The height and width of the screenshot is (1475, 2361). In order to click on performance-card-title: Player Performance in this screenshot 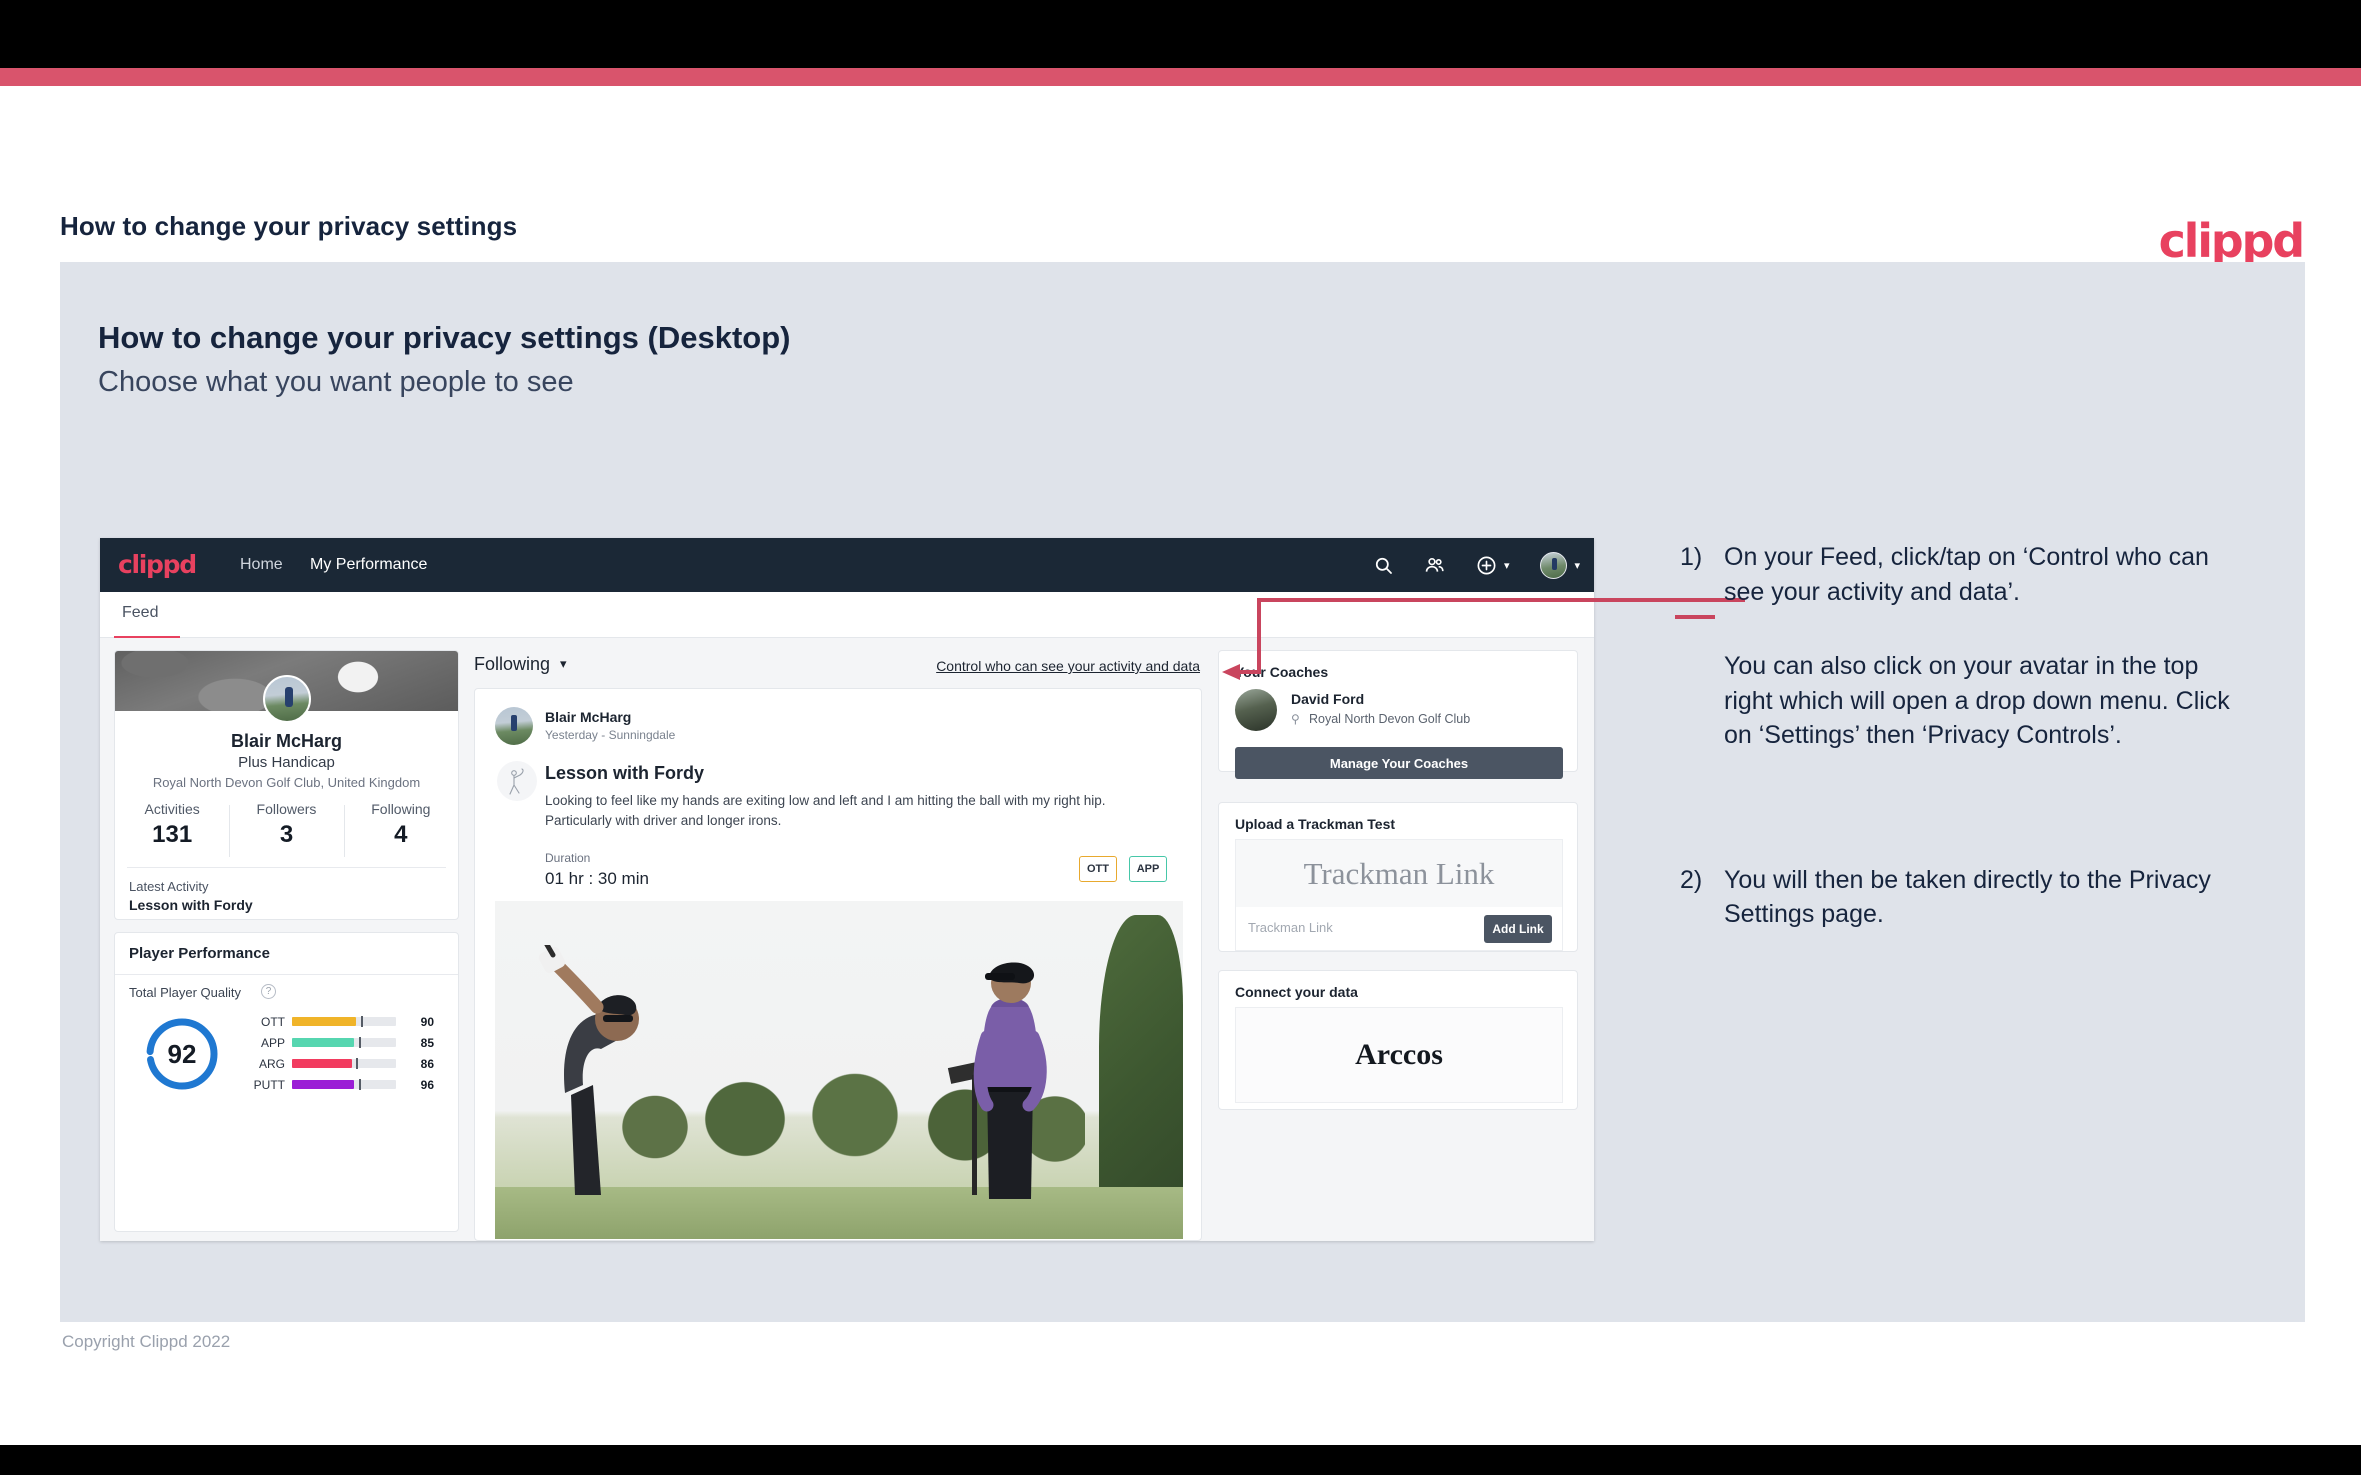, I will do `click(199, 953)`.